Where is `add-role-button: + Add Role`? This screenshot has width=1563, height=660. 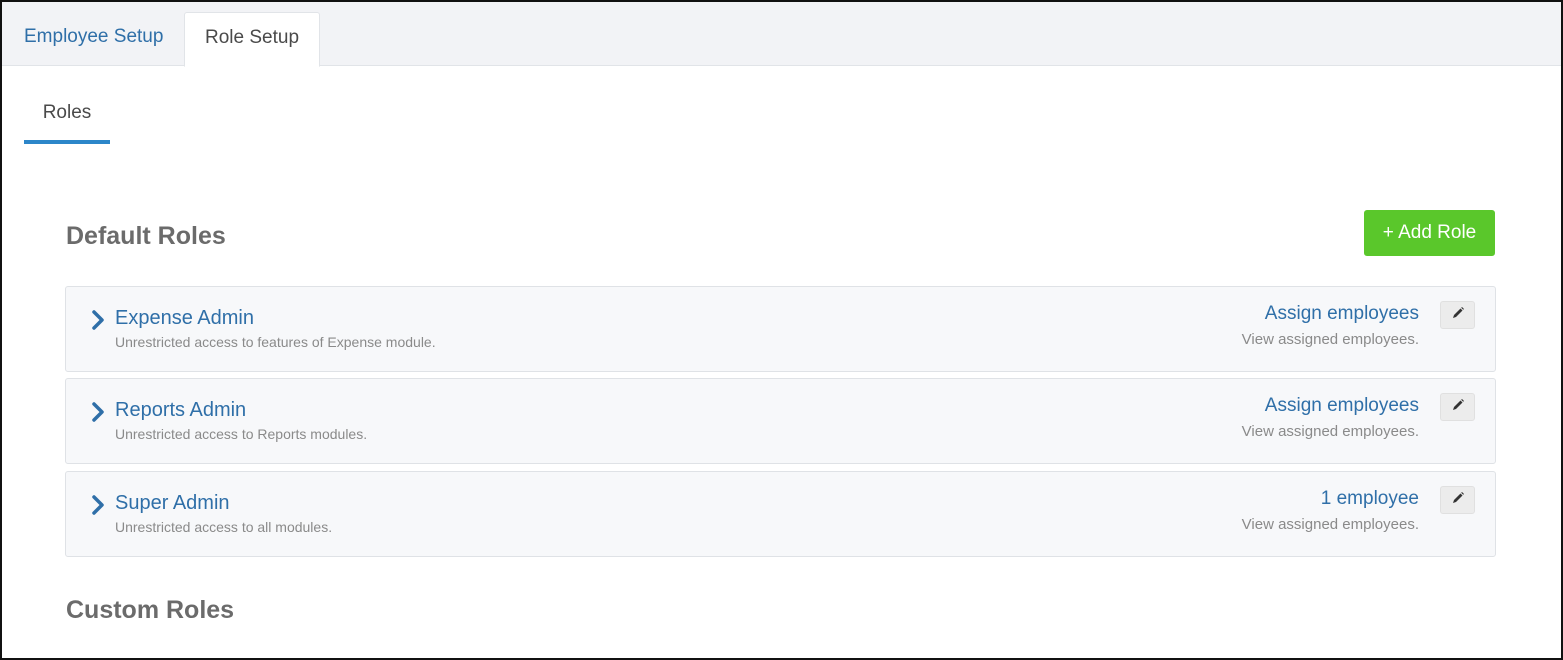 add-role-button: + Add Role is located at coordinates (1429, 233).